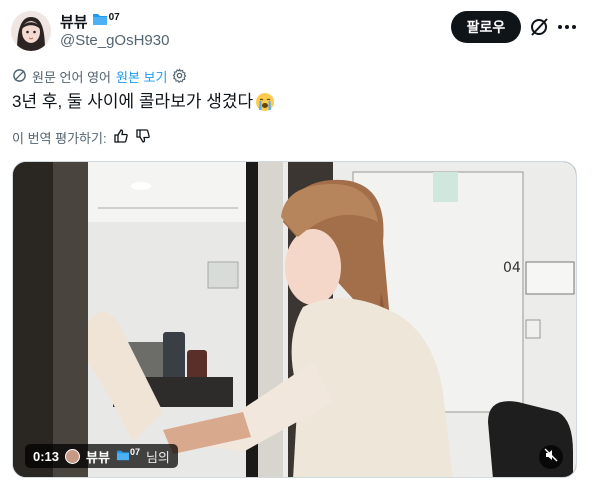 Image resolution: width=595 pixels, height=482 pixels. Describe the element at coordinates (539, 27) in the screenshot. I see `grok-icon` at that location.